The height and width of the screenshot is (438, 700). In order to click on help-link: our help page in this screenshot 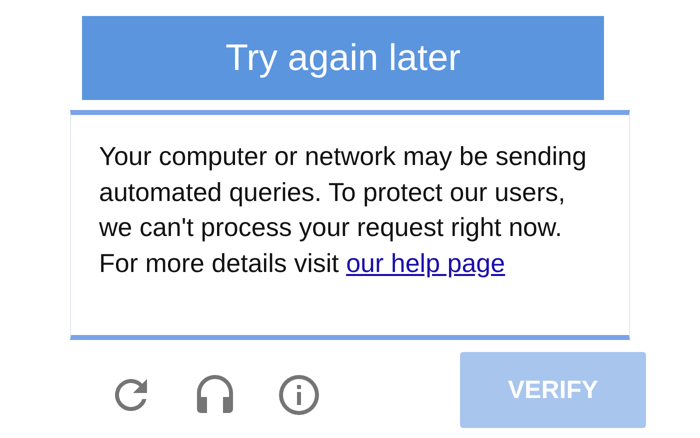, I will do `click(426, 263)`.